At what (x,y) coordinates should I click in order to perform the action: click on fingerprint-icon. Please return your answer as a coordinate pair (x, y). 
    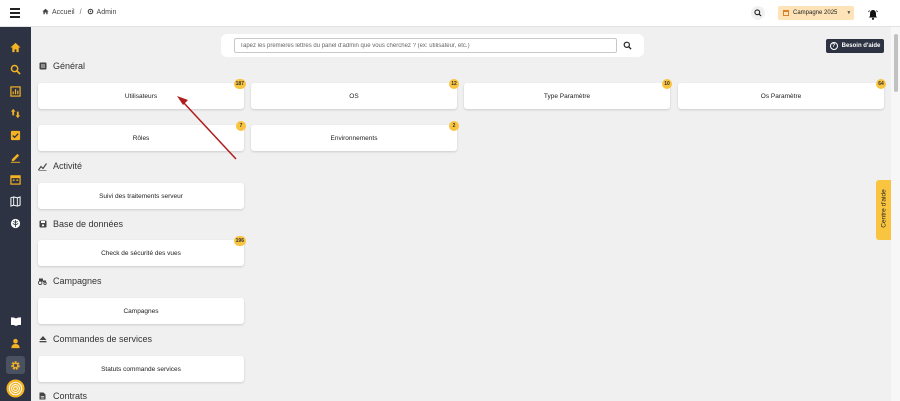
    Looking at the image, I should click on (15, 388).